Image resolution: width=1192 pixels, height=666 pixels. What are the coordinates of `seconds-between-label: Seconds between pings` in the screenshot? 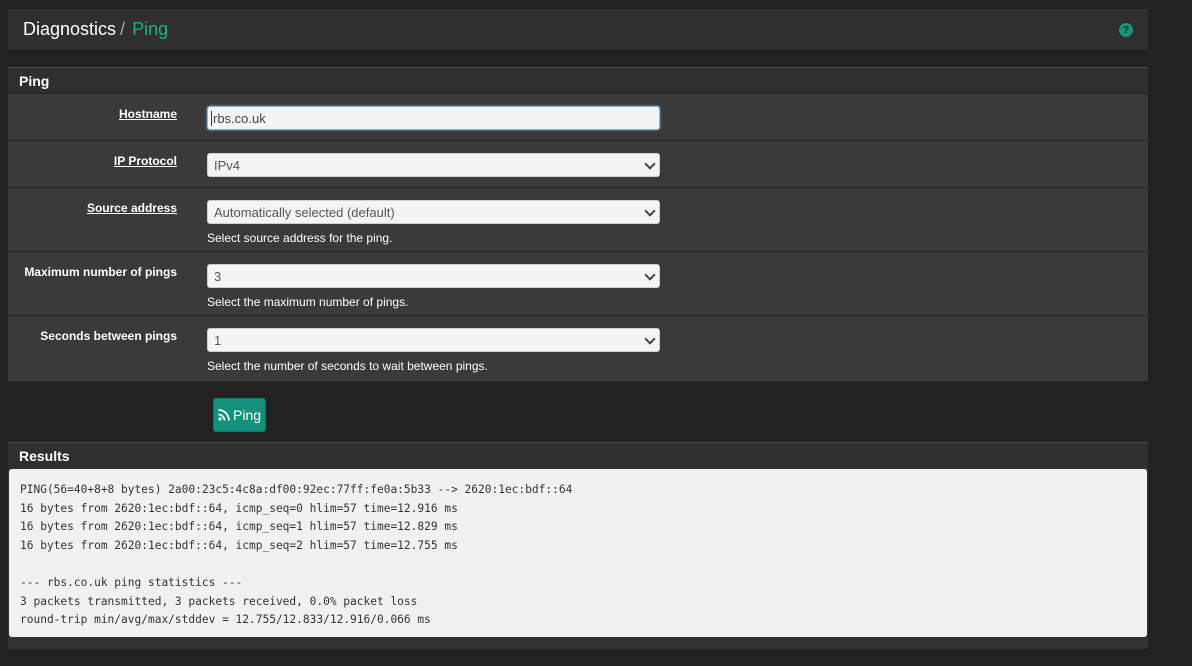 It's located at (108, 336).